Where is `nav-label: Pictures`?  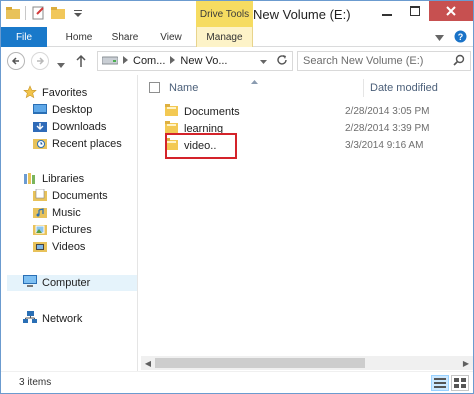 nav-label: Pictures is located at coordinates (72, 230).